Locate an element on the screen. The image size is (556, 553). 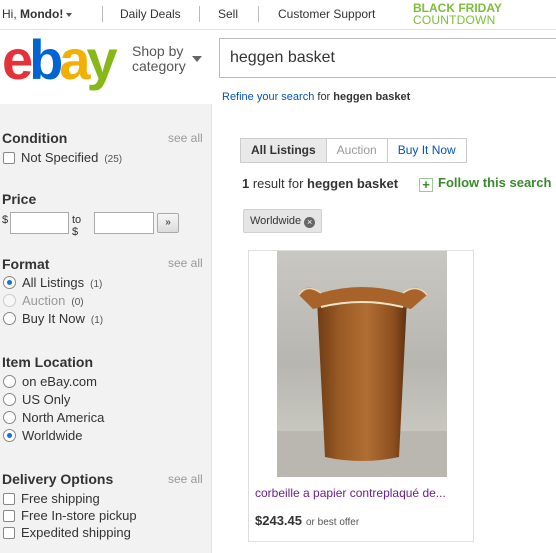
close-icon: × is located at coordinates (310, 222).